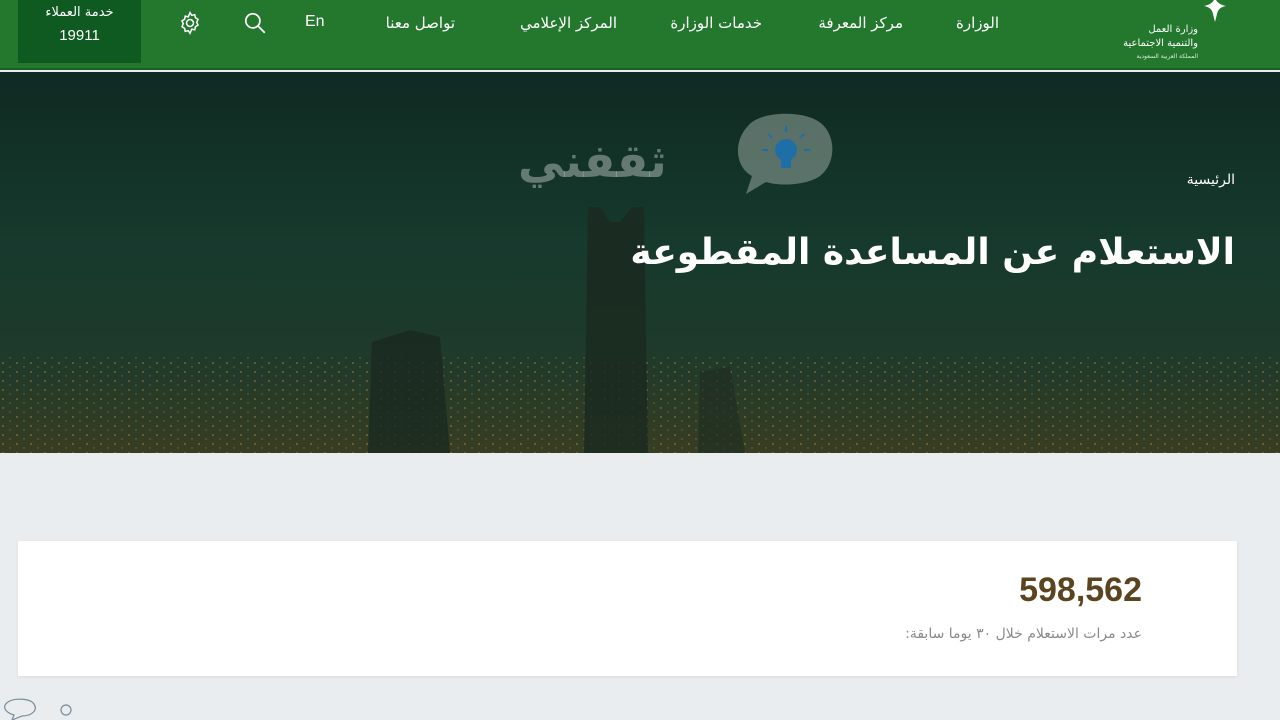 The image size is (1280, 720). I want to click on nav-link-contact: تواصل معنا, so click(420, 23).